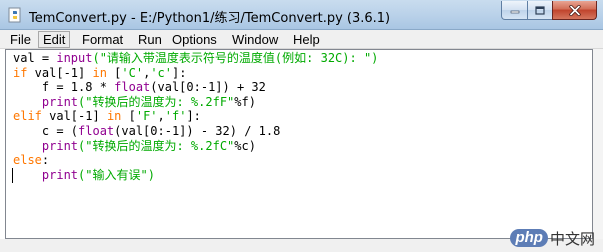 The height and width of the screenshot is (252, 603). What do you see at coordinates (20, 39) in the screenshot?
I see `menu-file: File` at bounding box center [20, 39].